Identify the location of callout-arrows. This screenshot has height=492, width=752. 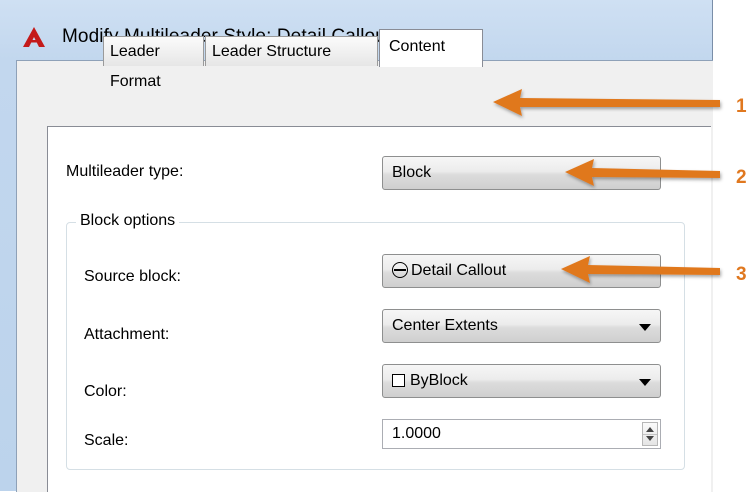
(606, 186).